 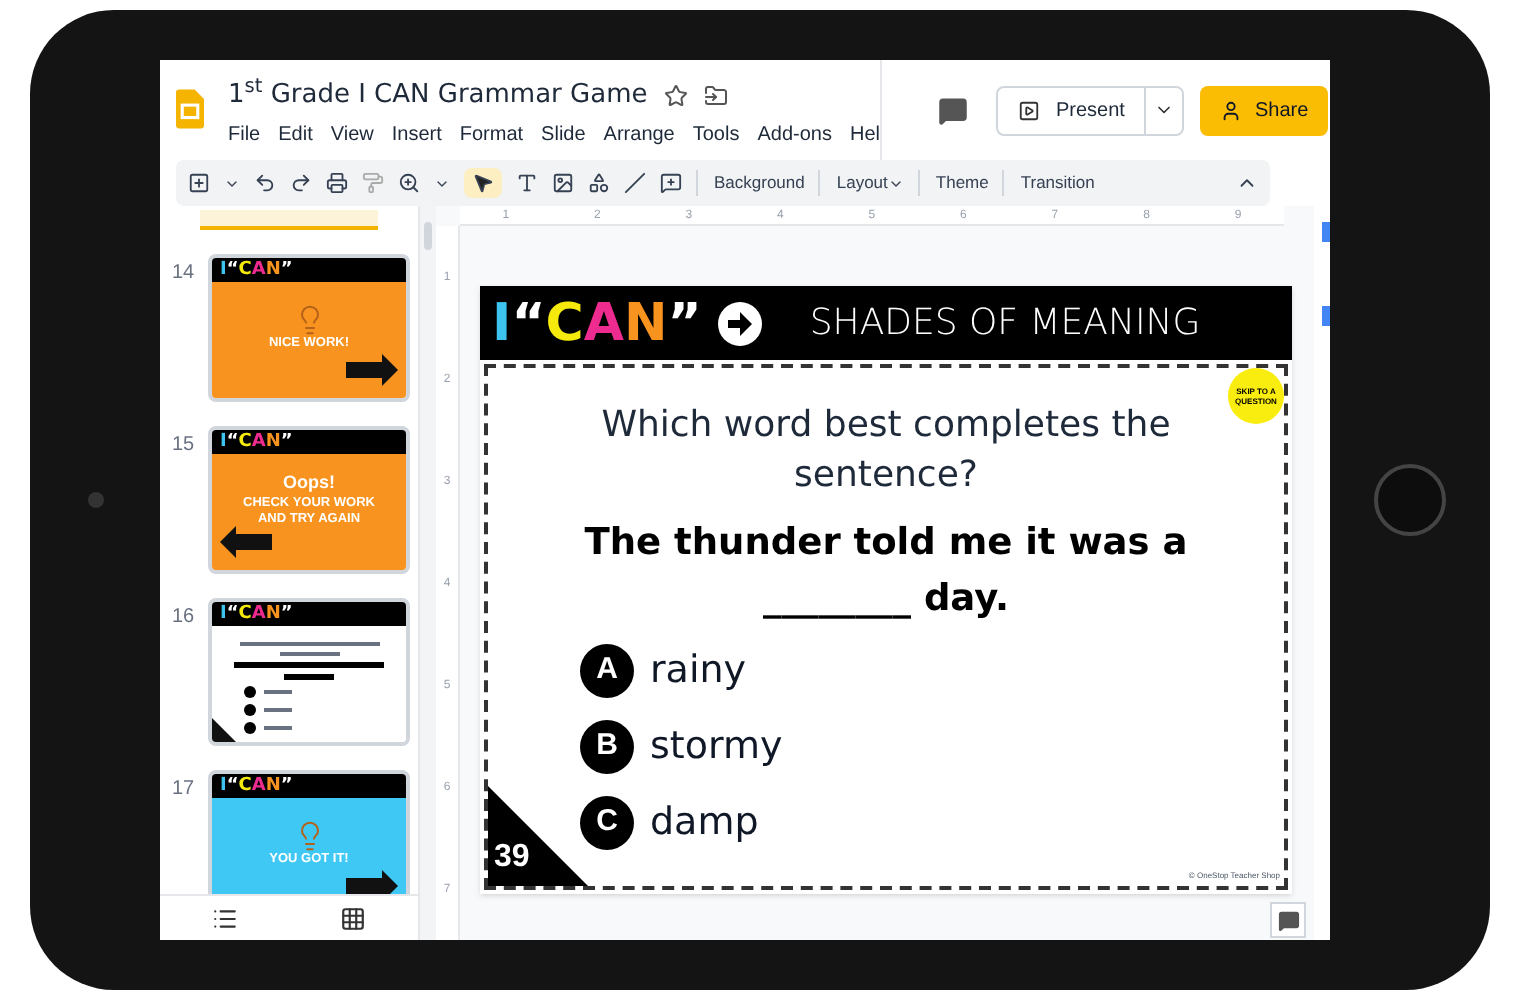 I want to click on slide-number: 16, so click(x=184, y=618).